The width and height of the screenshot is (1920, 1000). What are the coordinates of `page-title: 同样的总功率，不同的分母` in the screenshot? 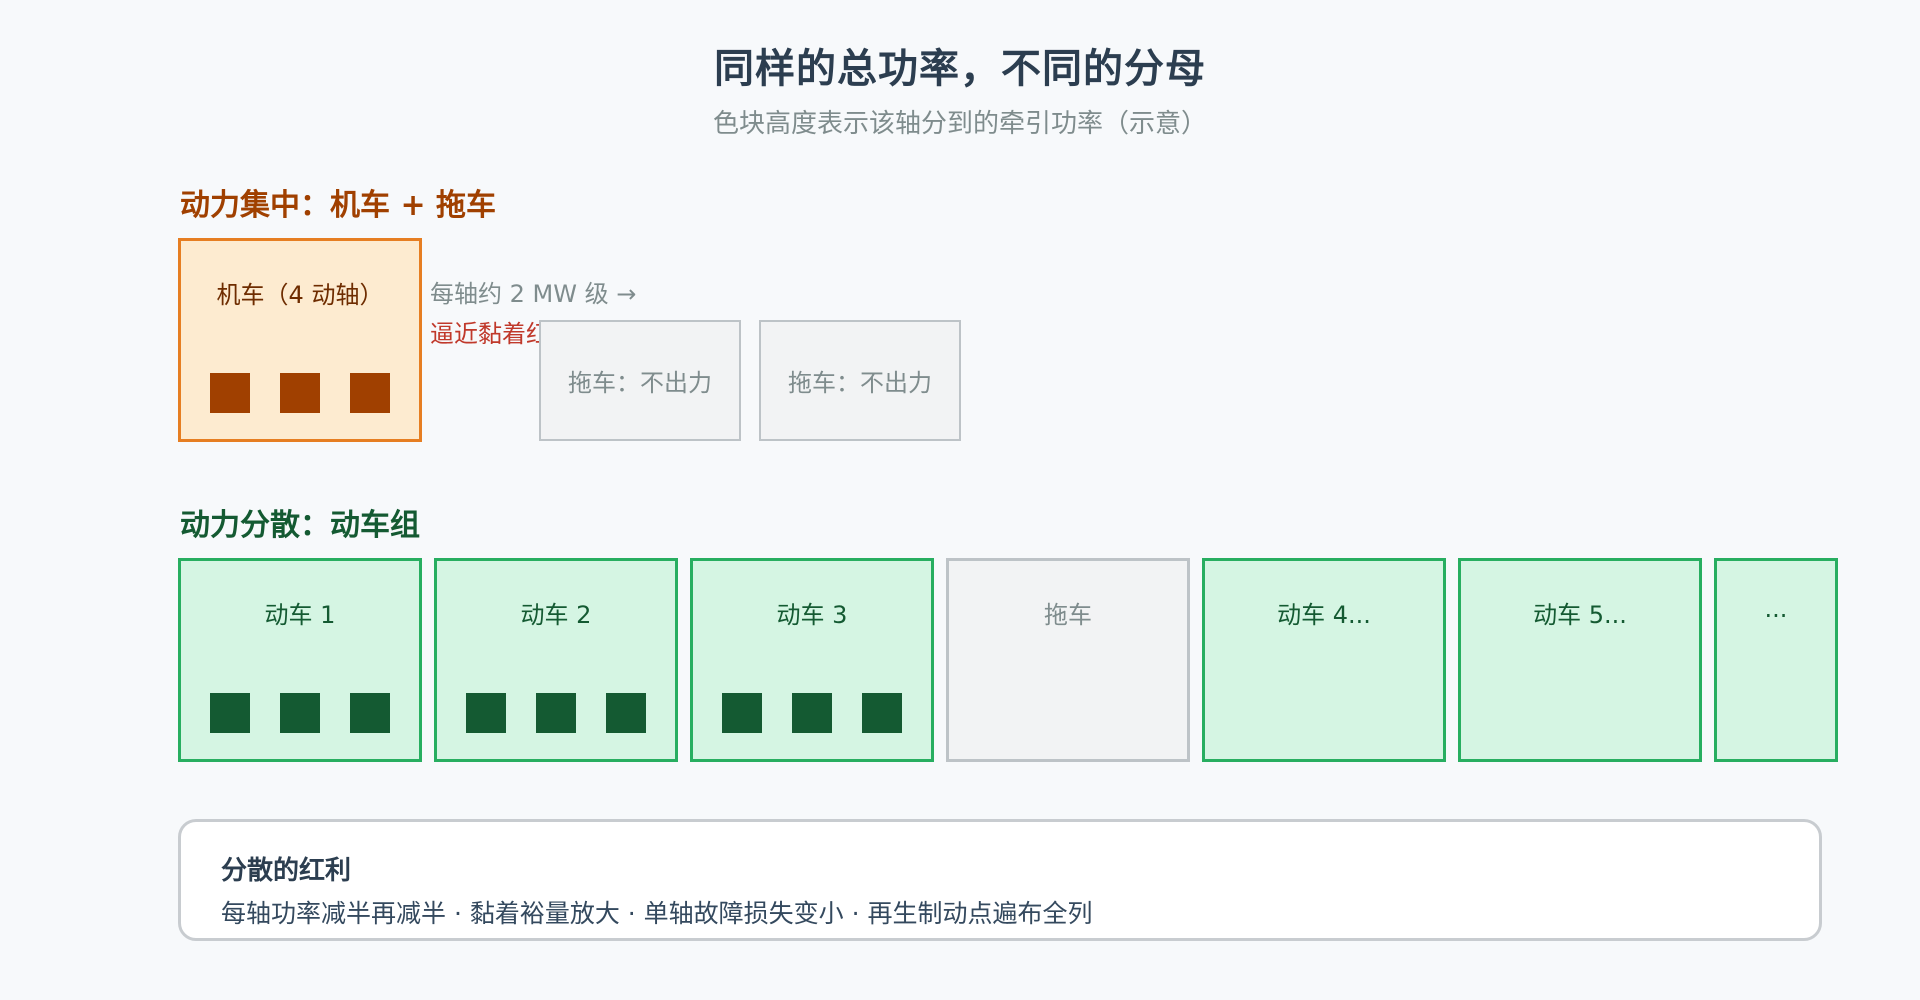 It's located at (960, 69).